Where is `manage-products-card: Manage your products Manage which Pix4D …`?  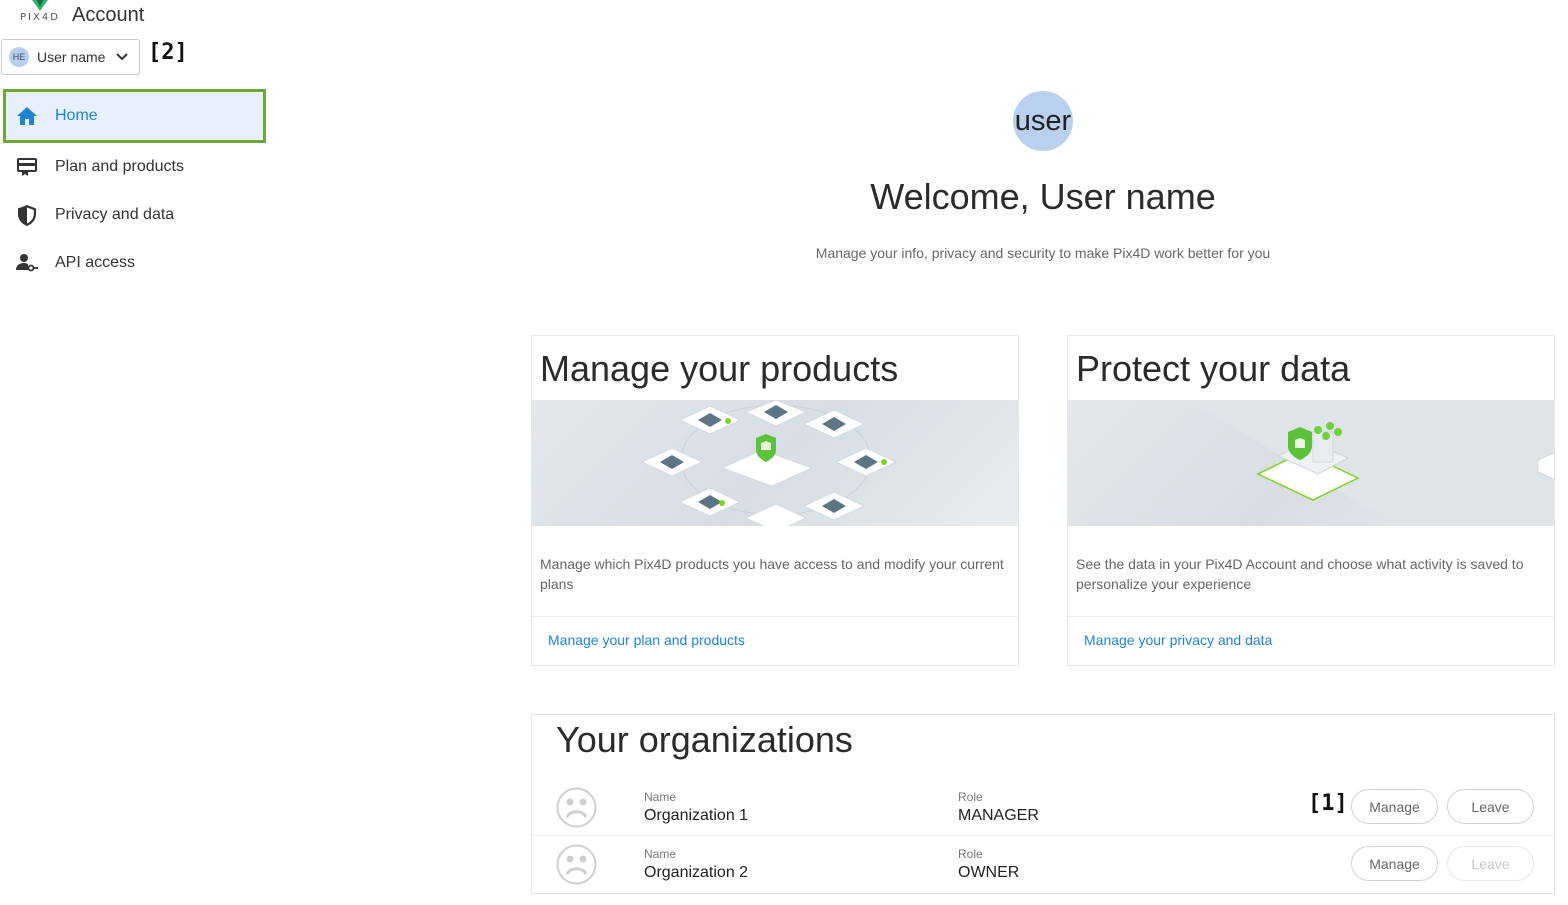
manage-products-card: Manage your products Manage which Pix4D … is located at coordinates (775, 500).